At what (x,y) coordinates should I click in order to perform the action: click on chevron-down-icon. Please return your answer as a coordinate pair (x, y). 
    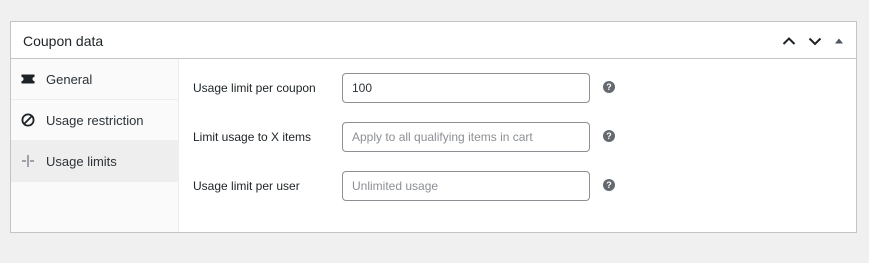
    Looking at the image, I should click on (815, 41).